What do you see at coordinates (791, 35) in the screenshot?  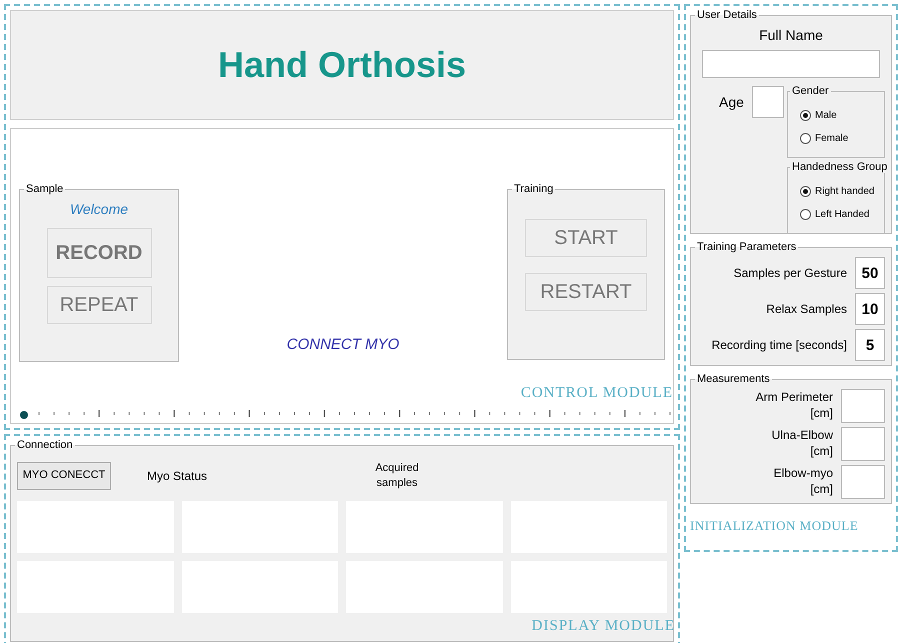 I see `field-label: Full Name` at bounding box center [791, 35].